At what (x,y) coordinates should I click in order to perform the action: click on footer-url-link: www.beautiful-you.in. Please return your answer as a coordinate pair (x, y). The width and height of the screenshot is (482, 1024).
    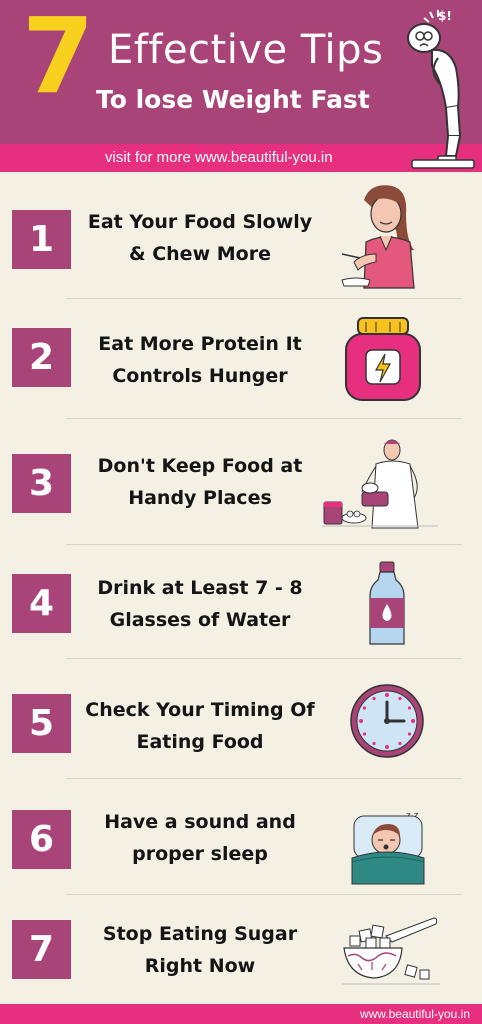
    Looking at the image, I should click on (415, 1014).